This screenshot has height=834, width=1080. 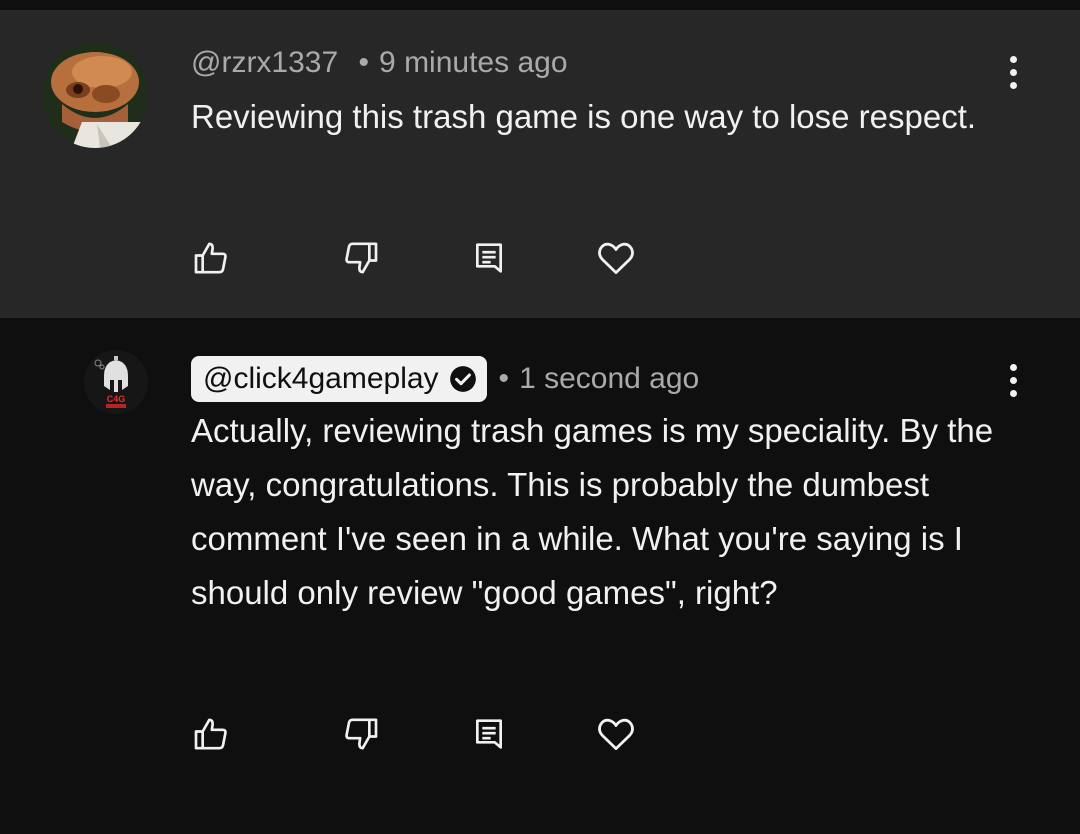 I want to click on comment-meta: @rzrx1337 • 9 minutes ago, so click(x=379, y=63).